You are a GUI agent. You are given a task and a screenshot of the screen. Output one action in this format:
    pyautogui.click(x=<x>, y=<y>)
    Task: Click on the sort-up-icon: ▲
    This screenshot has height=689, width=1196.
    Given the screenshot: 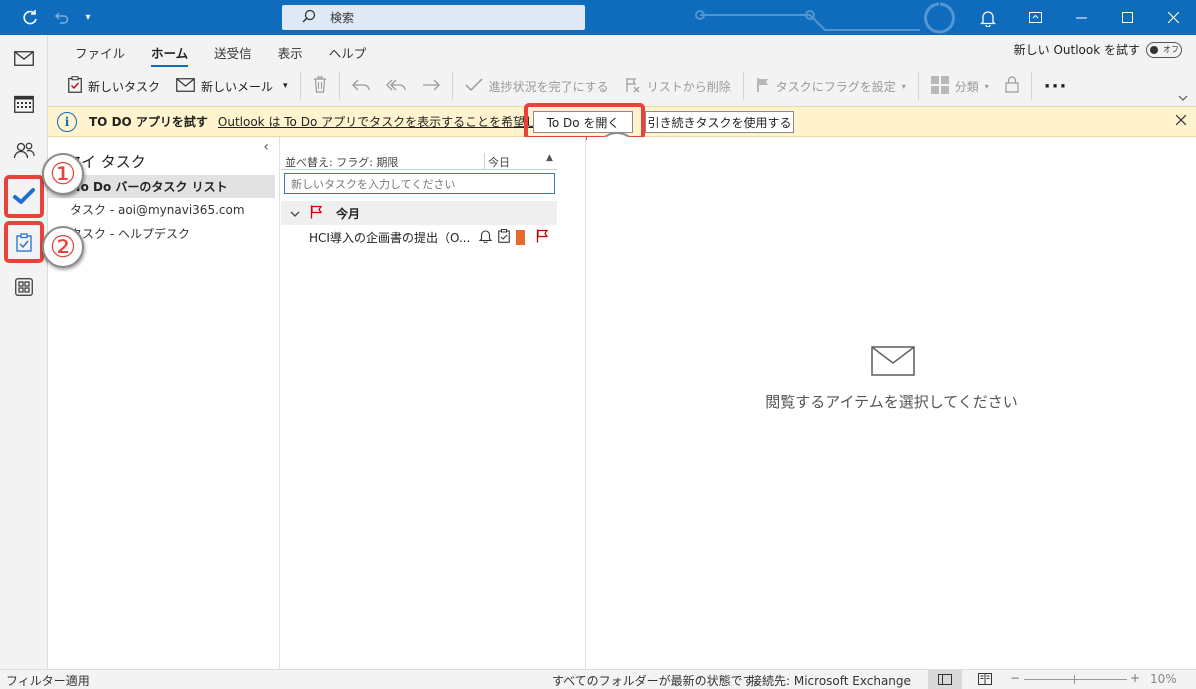 What is the action you would take?
    pyautogui.click(x=549, y=158)
    